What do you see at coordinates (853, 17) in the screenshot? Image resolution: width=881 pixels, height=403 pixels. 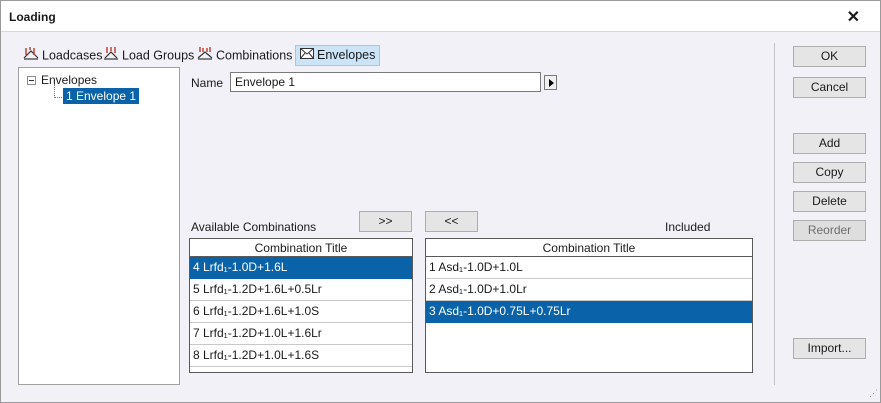 I see `close-icon: ✕` at bounding box center [853, 17].